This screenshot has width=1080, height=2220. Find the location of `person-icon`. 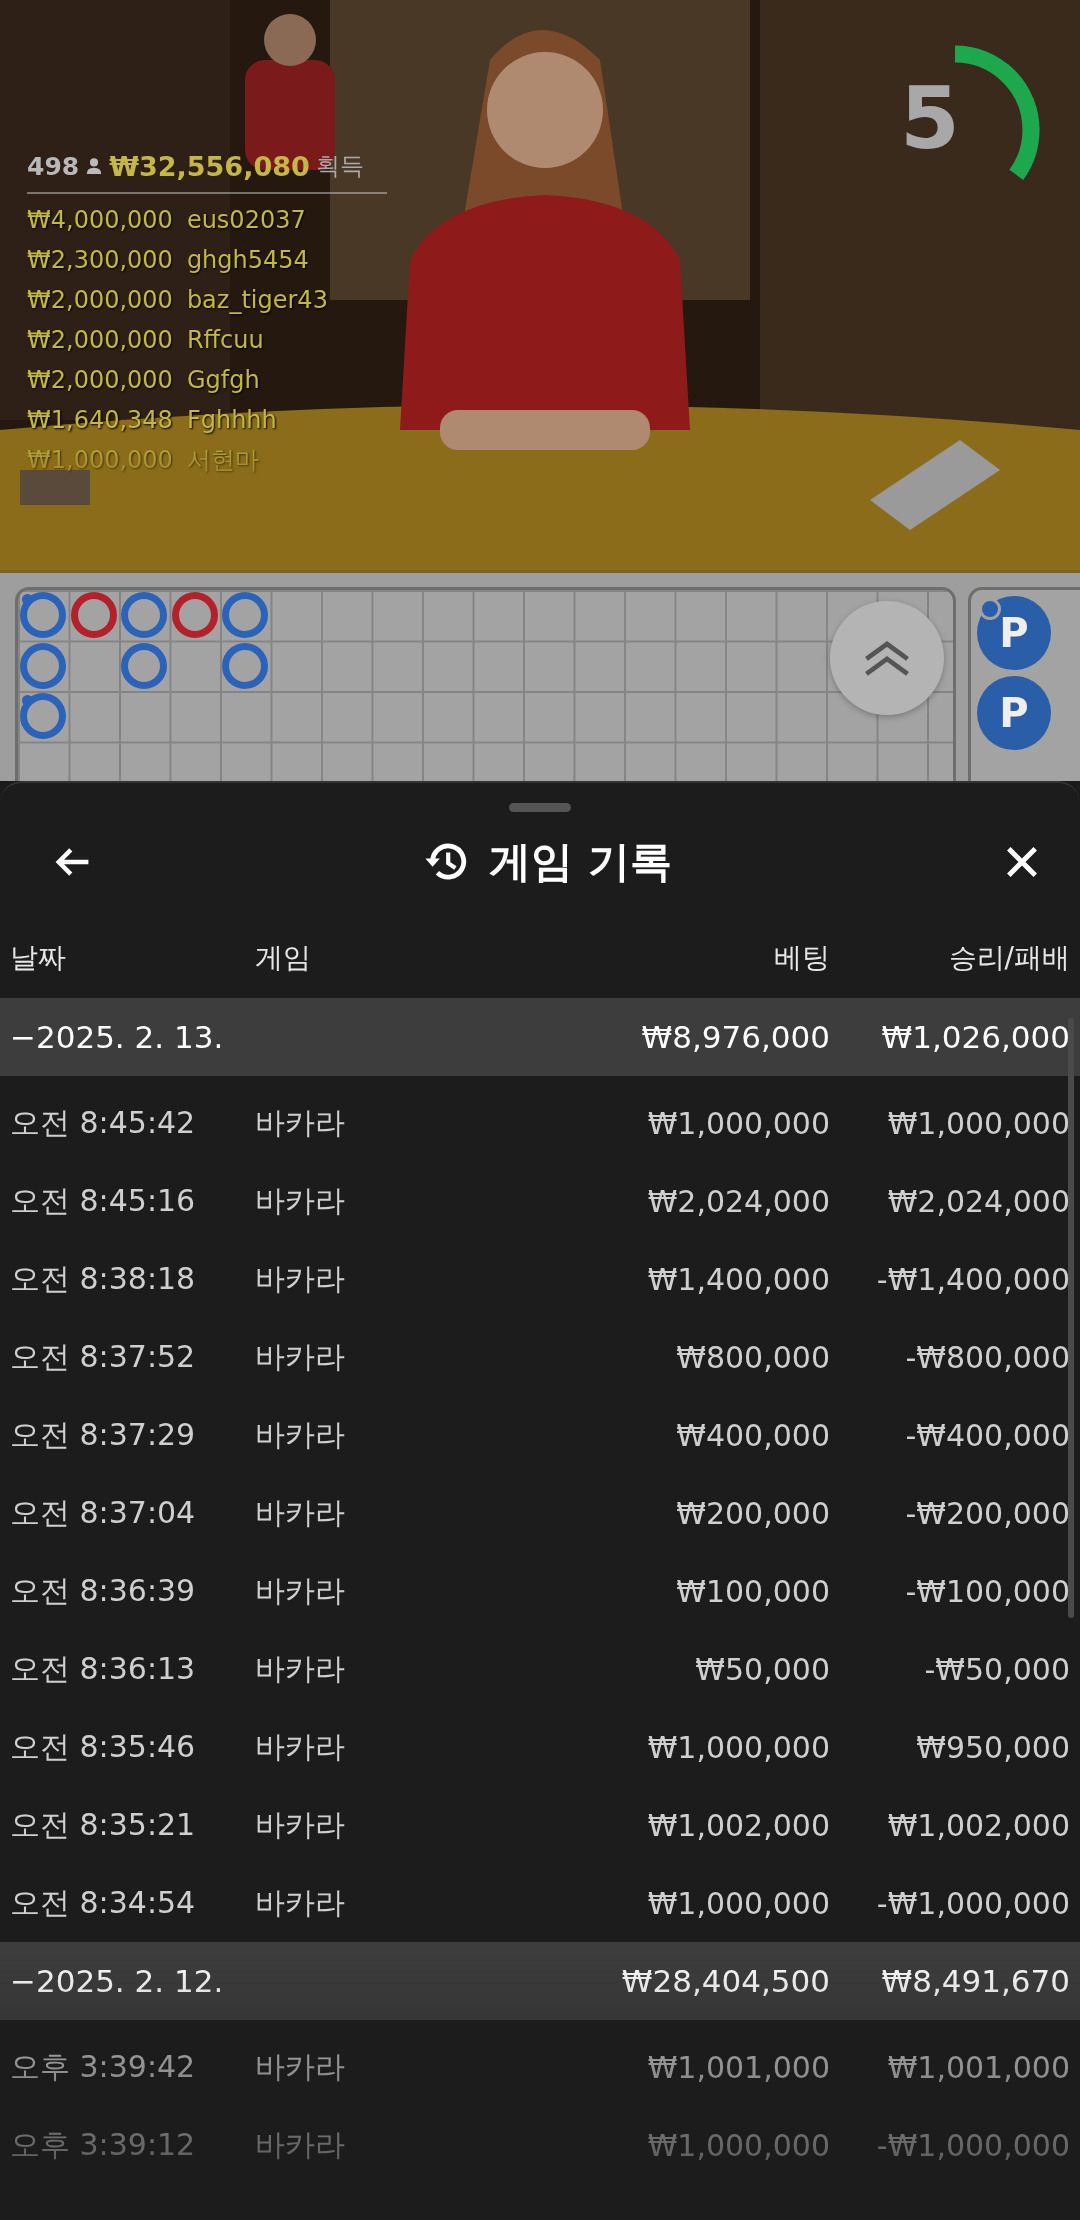

person-icon is located at coordinates (94, 166).